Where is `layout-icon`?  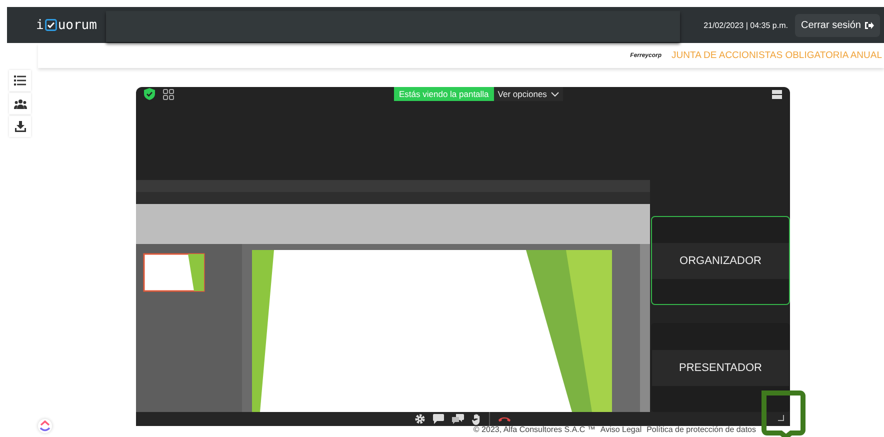
layout-icon is located at coordinates (777, 94).